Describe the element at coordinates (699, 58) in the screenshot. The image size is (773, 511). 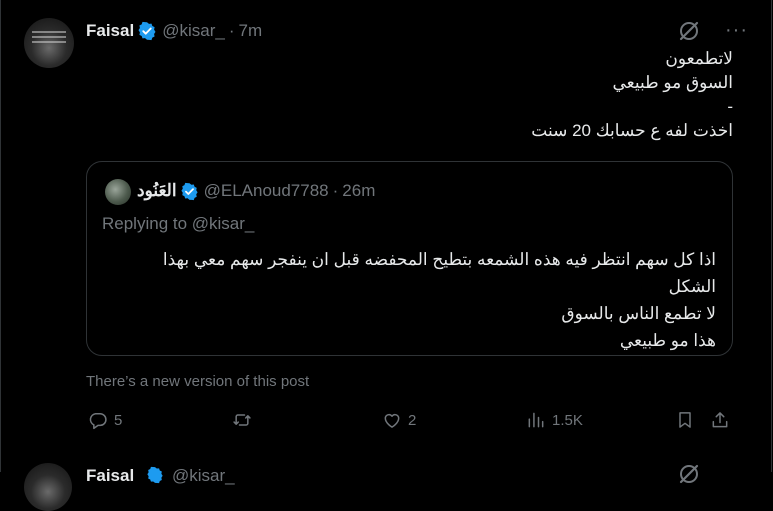
I see `tweet-text-line: لاتطمعون` at that location.